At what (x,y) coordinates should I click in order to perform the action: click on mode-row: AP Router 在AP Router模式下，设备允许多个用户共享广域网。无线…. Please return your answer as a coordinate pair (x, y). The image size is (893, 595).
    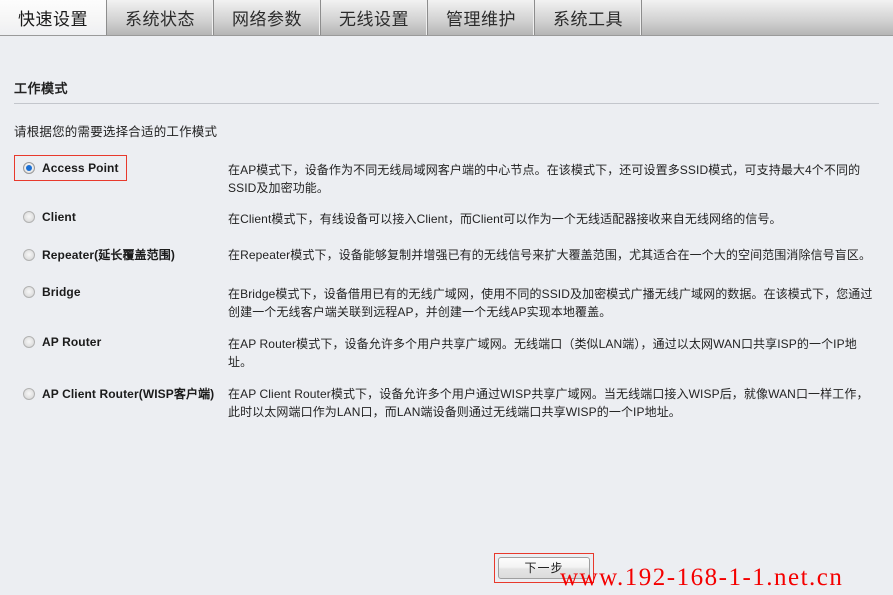
    Looking at the image, I should click on (446, 349).